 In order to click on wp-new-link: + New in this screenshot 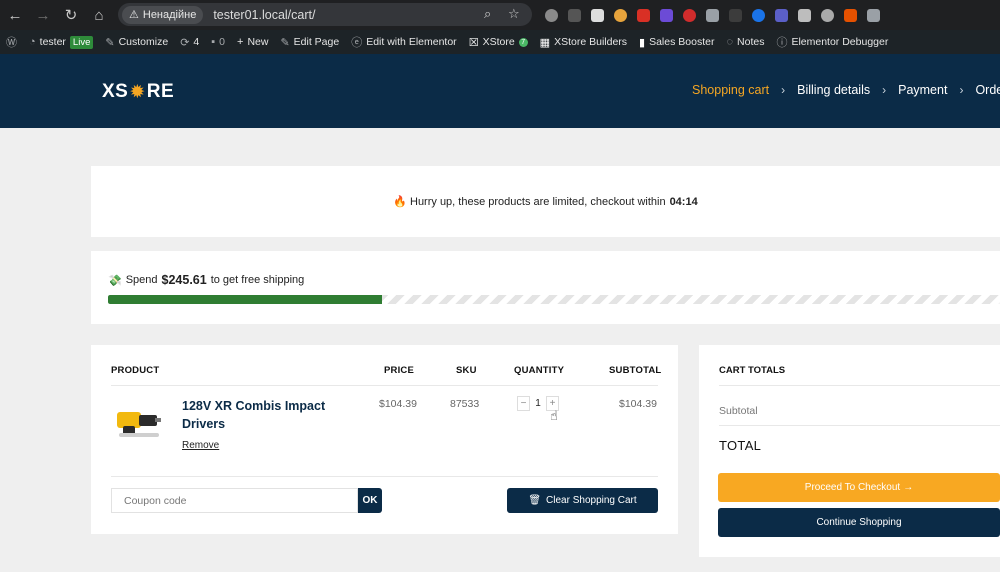, I will do `click(252, 42)`.